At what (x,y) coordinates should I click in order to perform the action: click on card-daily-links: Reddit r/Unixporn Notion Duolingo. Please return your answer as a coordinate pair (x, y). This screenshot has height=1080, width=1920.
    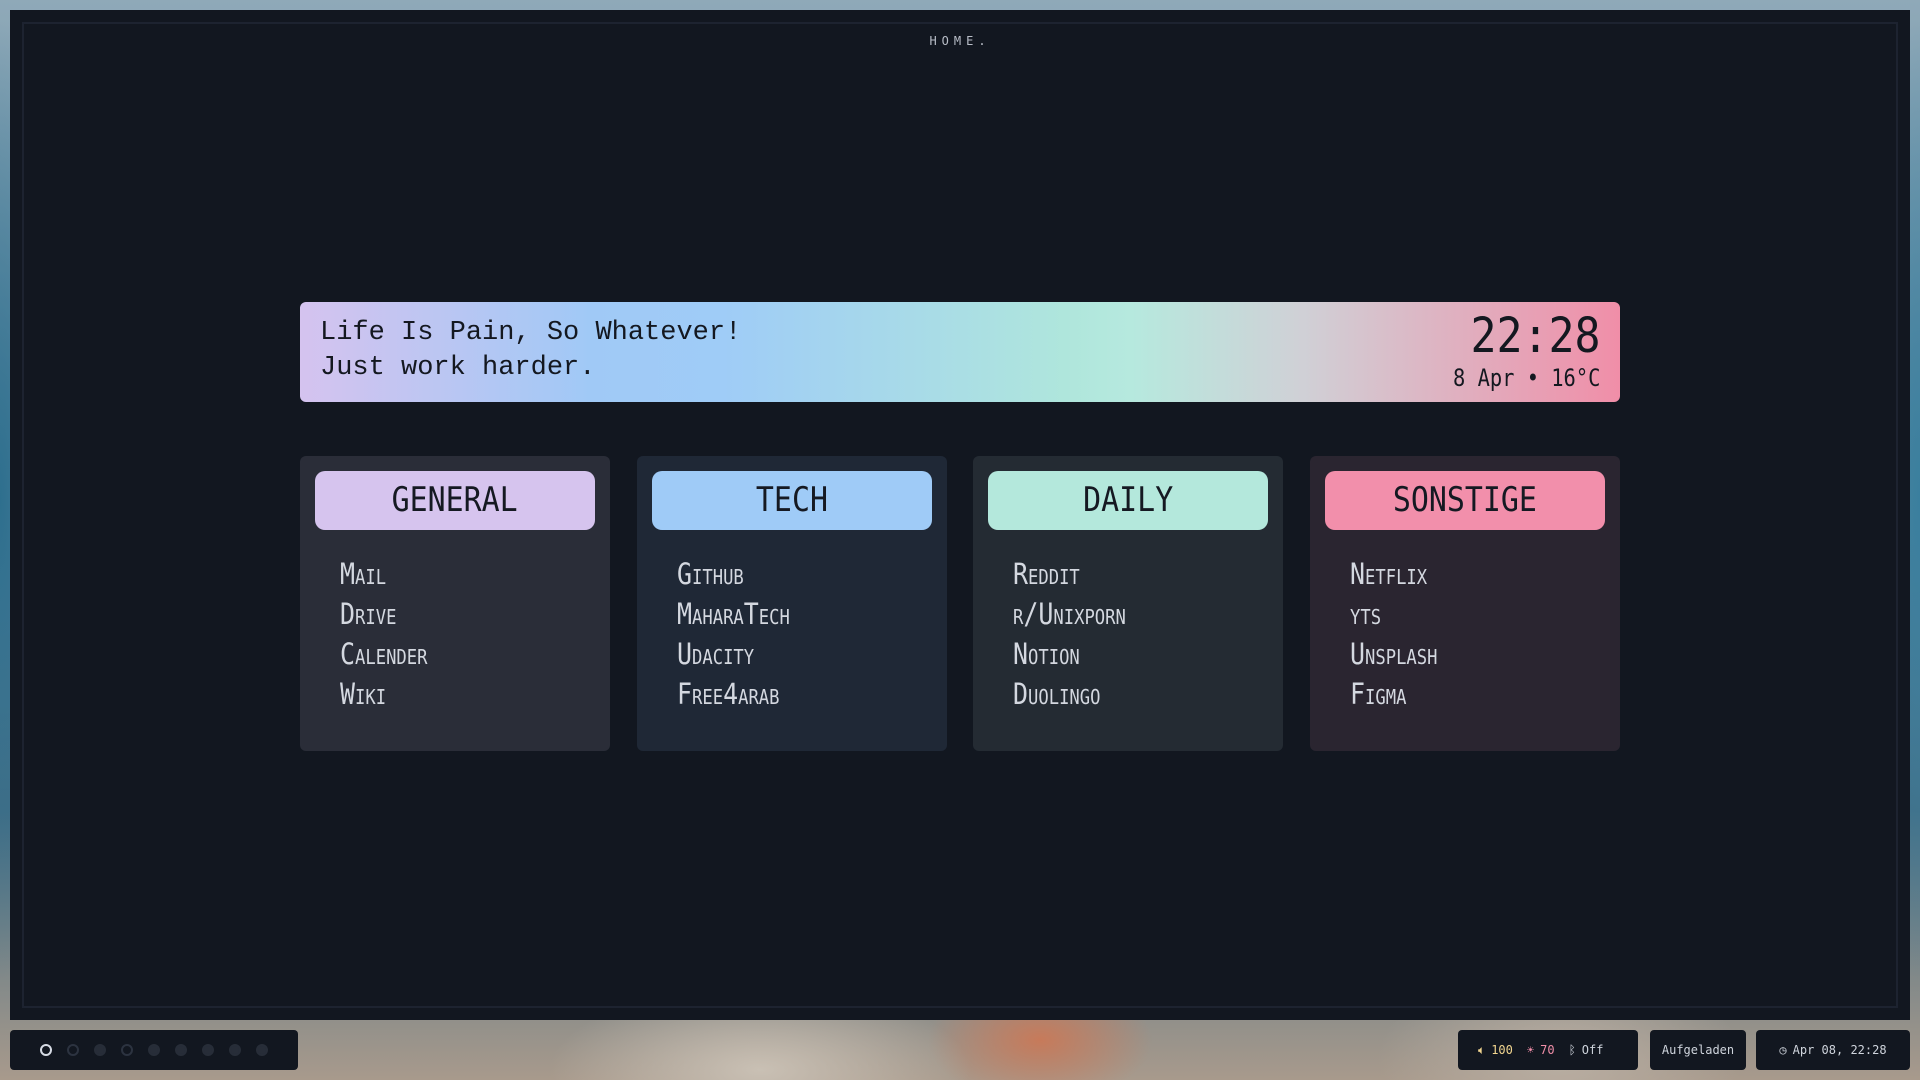
    Looking at the image, I should click on (1078, 634).